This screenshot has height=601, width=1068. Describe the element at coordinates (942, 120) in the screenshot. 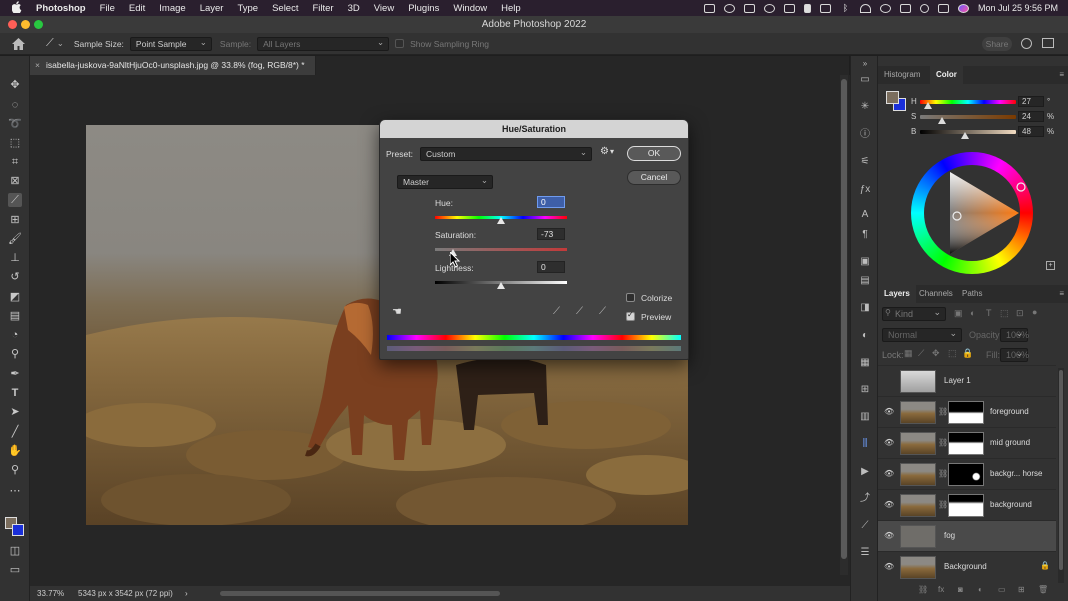

I see `s-slider-knob` at that location.